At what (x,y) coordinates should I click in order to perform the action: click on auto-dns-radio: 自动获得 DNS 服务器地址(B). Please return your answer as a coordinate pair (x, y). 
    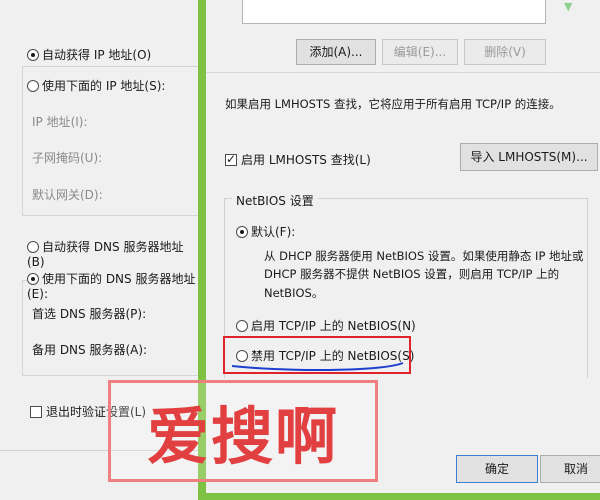
    Looking at the image, I should click on (112, 253).